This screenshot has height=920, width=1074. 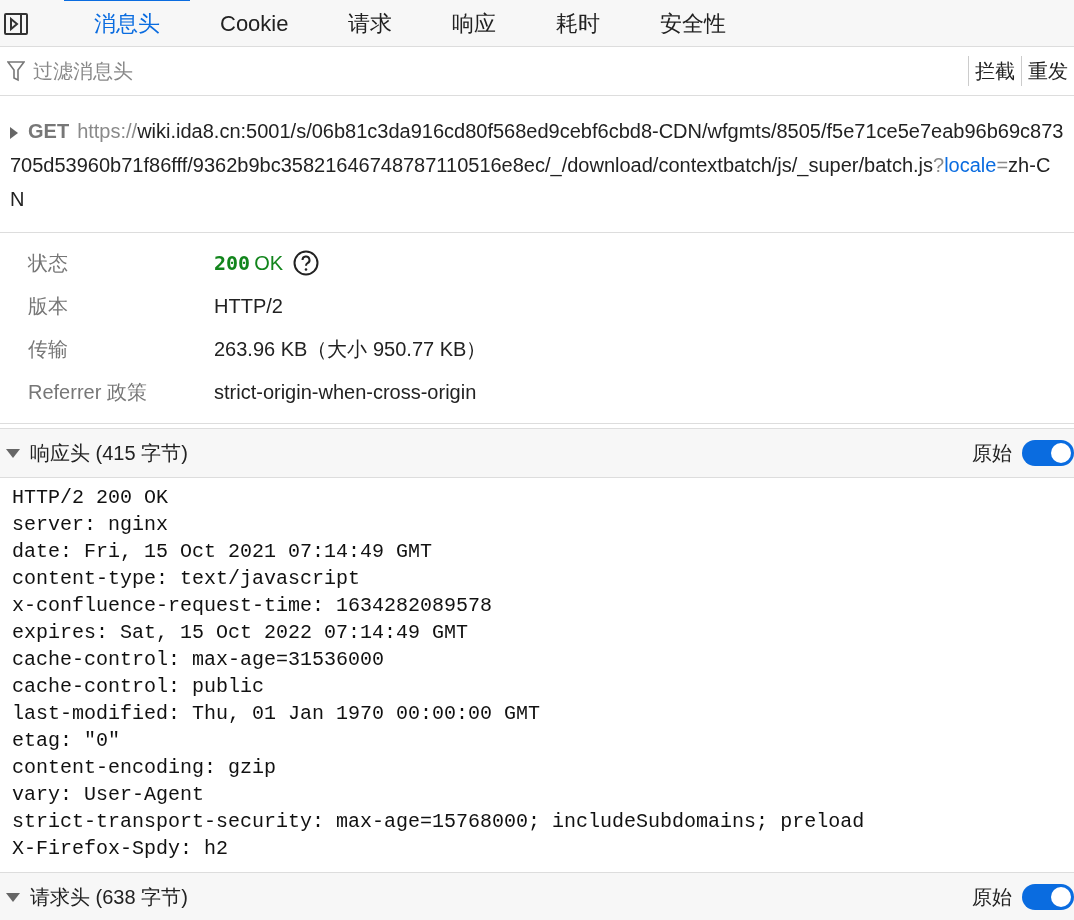 I want to click on section-header: 请求头 (638 字节) 原始, so click(x=537, y=896).